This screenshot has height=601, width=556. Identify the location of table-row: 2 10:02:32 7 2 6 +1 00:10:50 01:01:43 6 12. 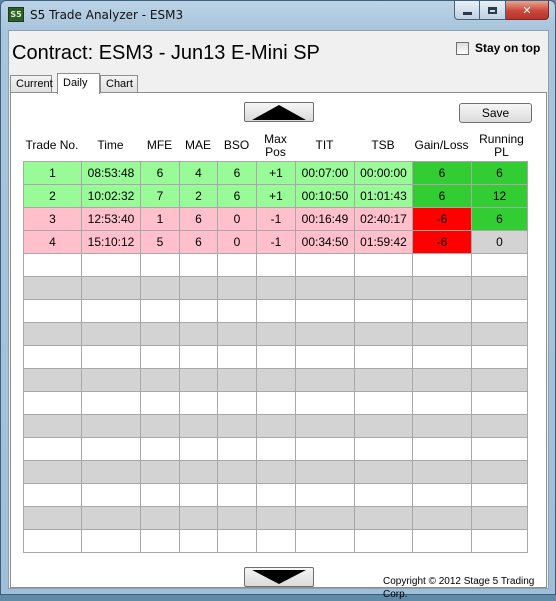
(276, 196).